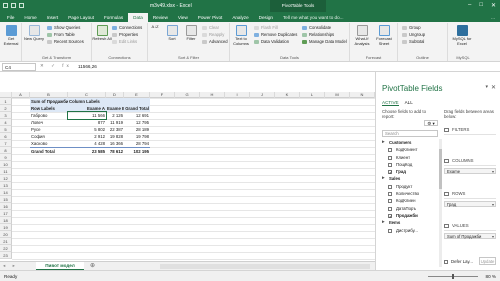 The width and height of the screenshot is (500, 281). What do you see at coordinates (410, 208) in the screenshot?
I see `field-item: ДатаПоръ` at bounding box center [410, 208].